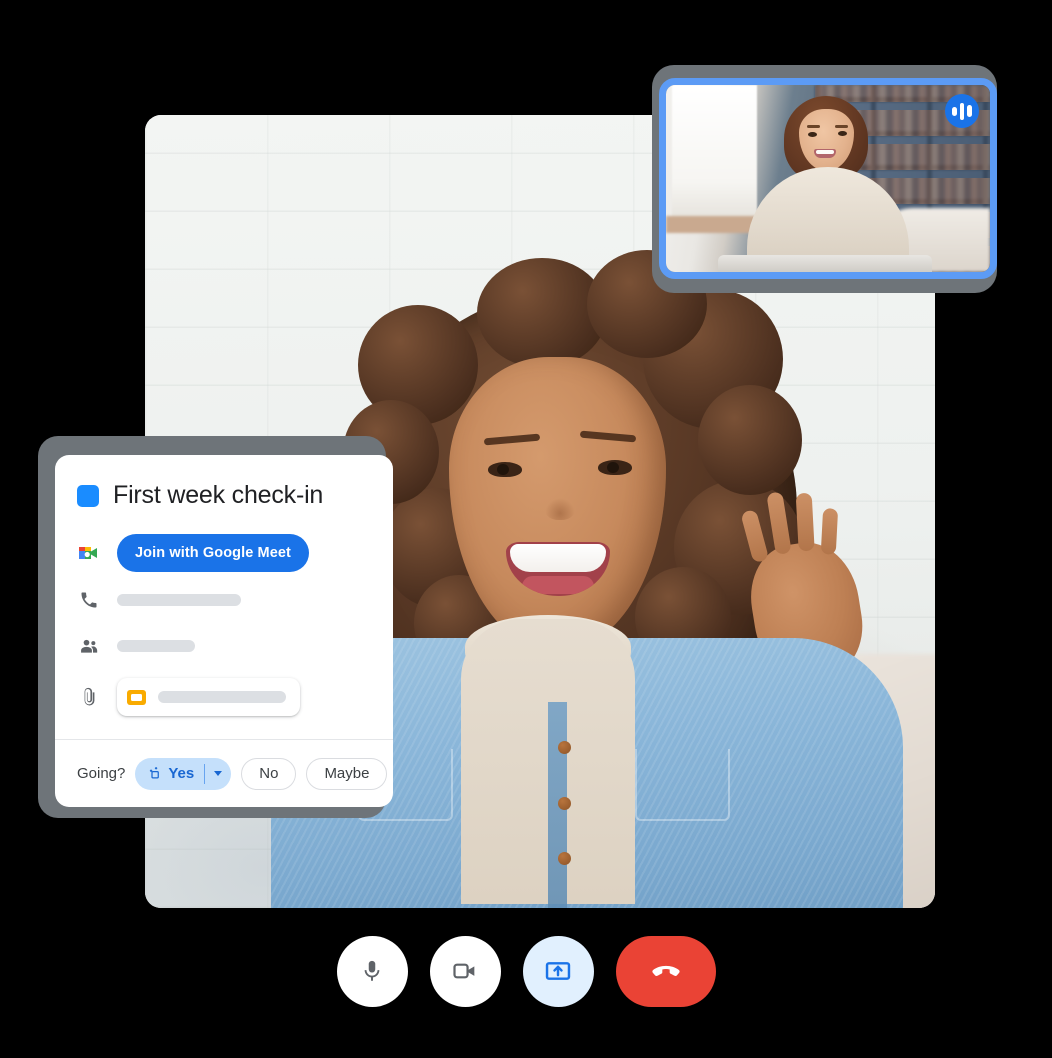  What do you see at coordinates (843, 133) in the screenshot?
I see `pip-eye-right` at bounding box center [843, 133].